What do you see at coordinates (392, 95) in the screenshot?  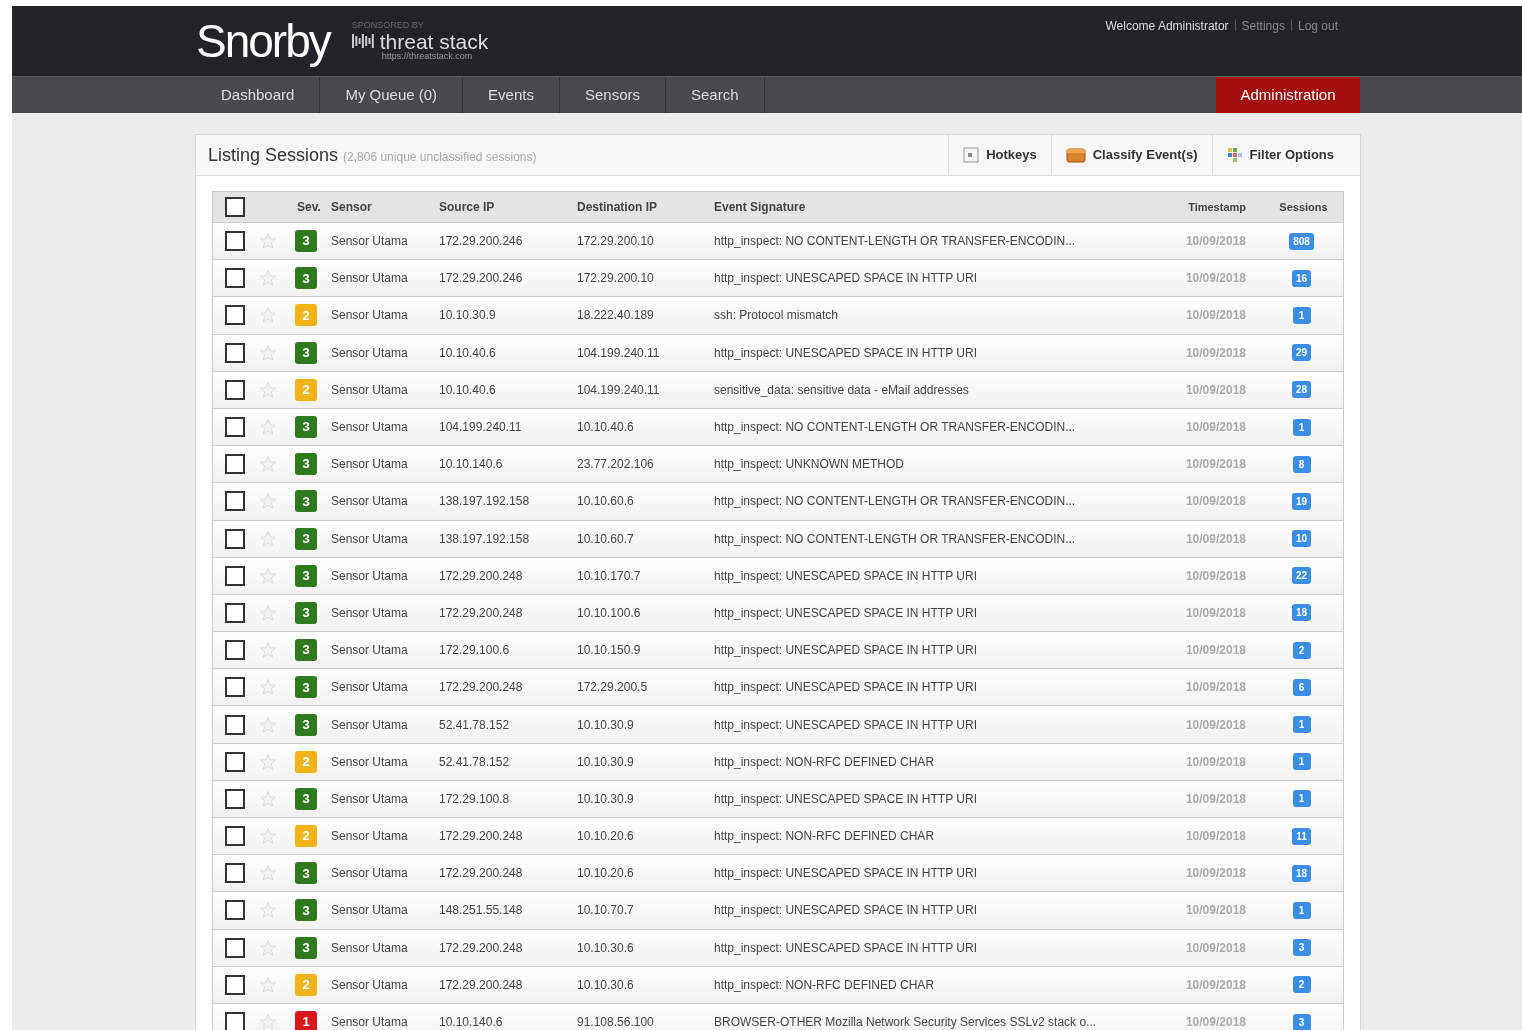 I see `nav-tab: My Queue (0)` at bounding box center [392, 95].